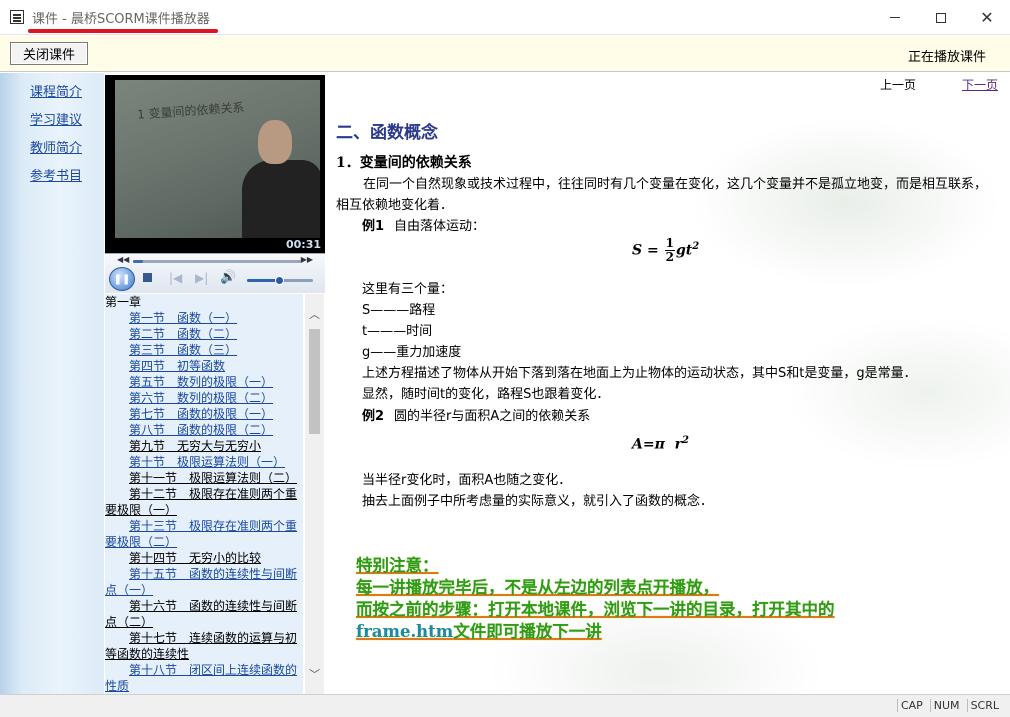 The height and width of the screenshot is (717, 1010). I want to click on play-pause-icon: ❚❚, so click(122, 279).